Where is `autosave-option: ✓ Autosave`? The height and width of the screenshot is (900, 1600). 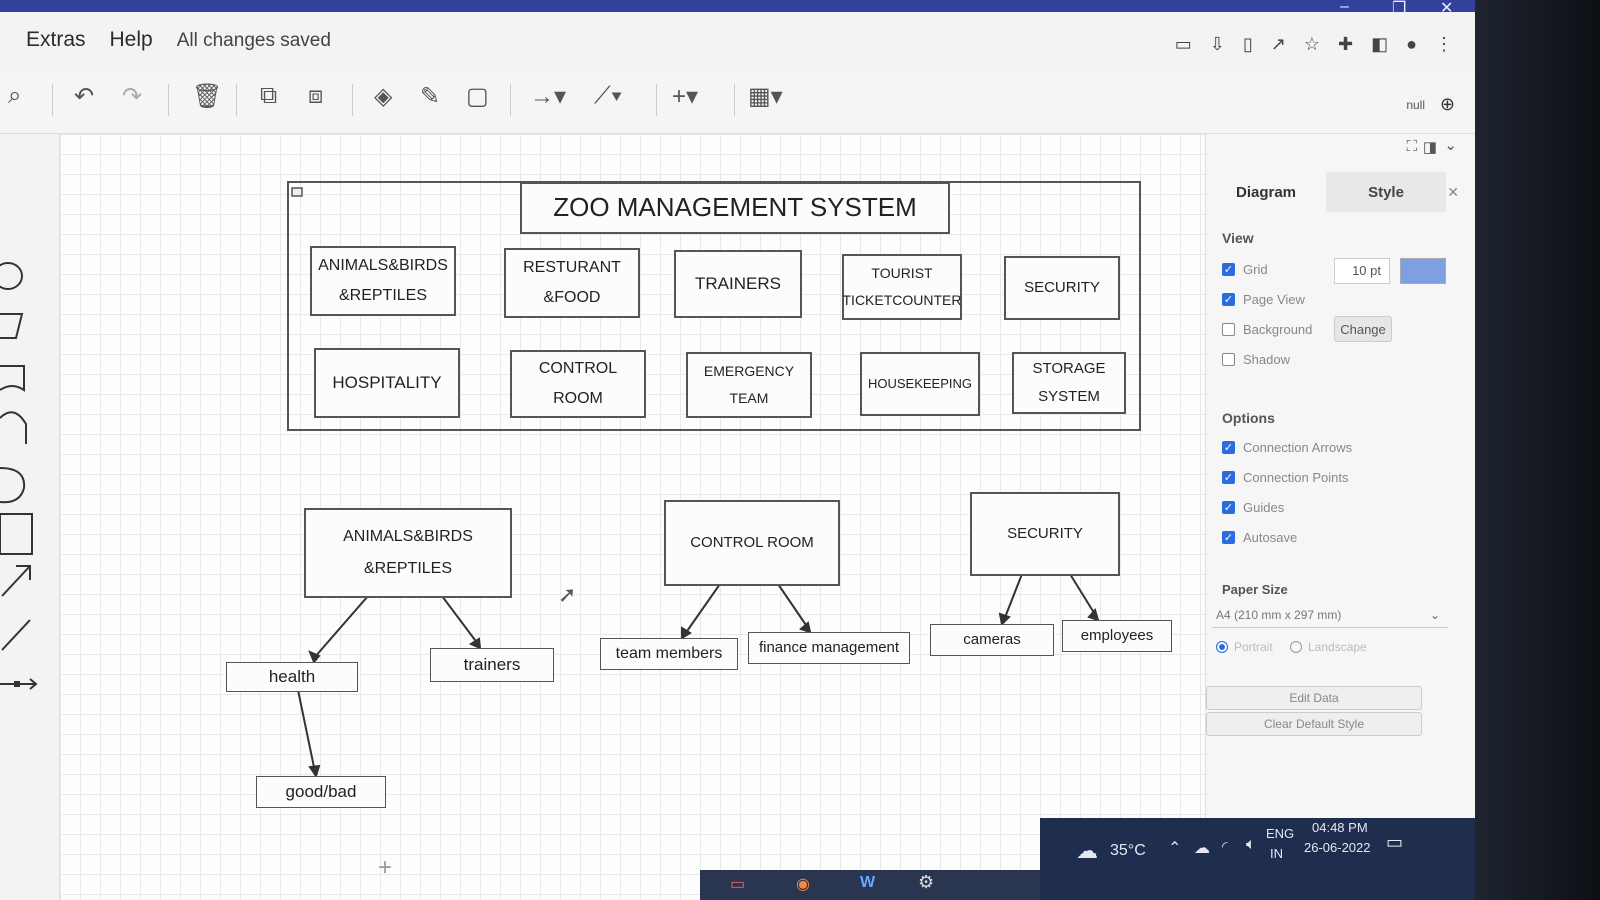 autosave-option: ✓ Autosave is located at coordinates (1259, 537).